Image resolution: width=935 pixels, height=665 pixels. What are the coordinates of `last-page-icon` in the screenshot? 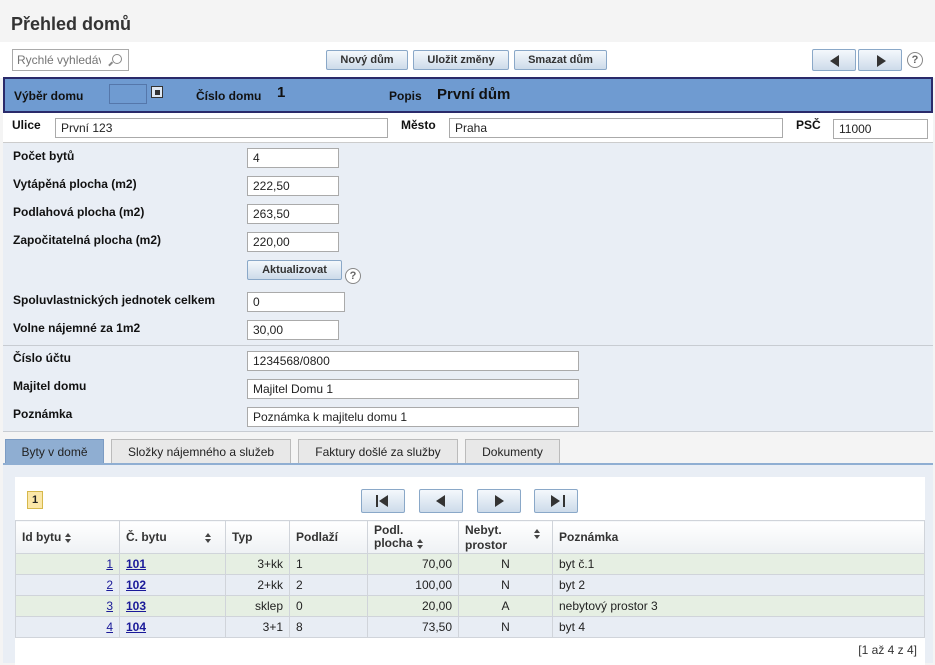 It's located at (558, 501).